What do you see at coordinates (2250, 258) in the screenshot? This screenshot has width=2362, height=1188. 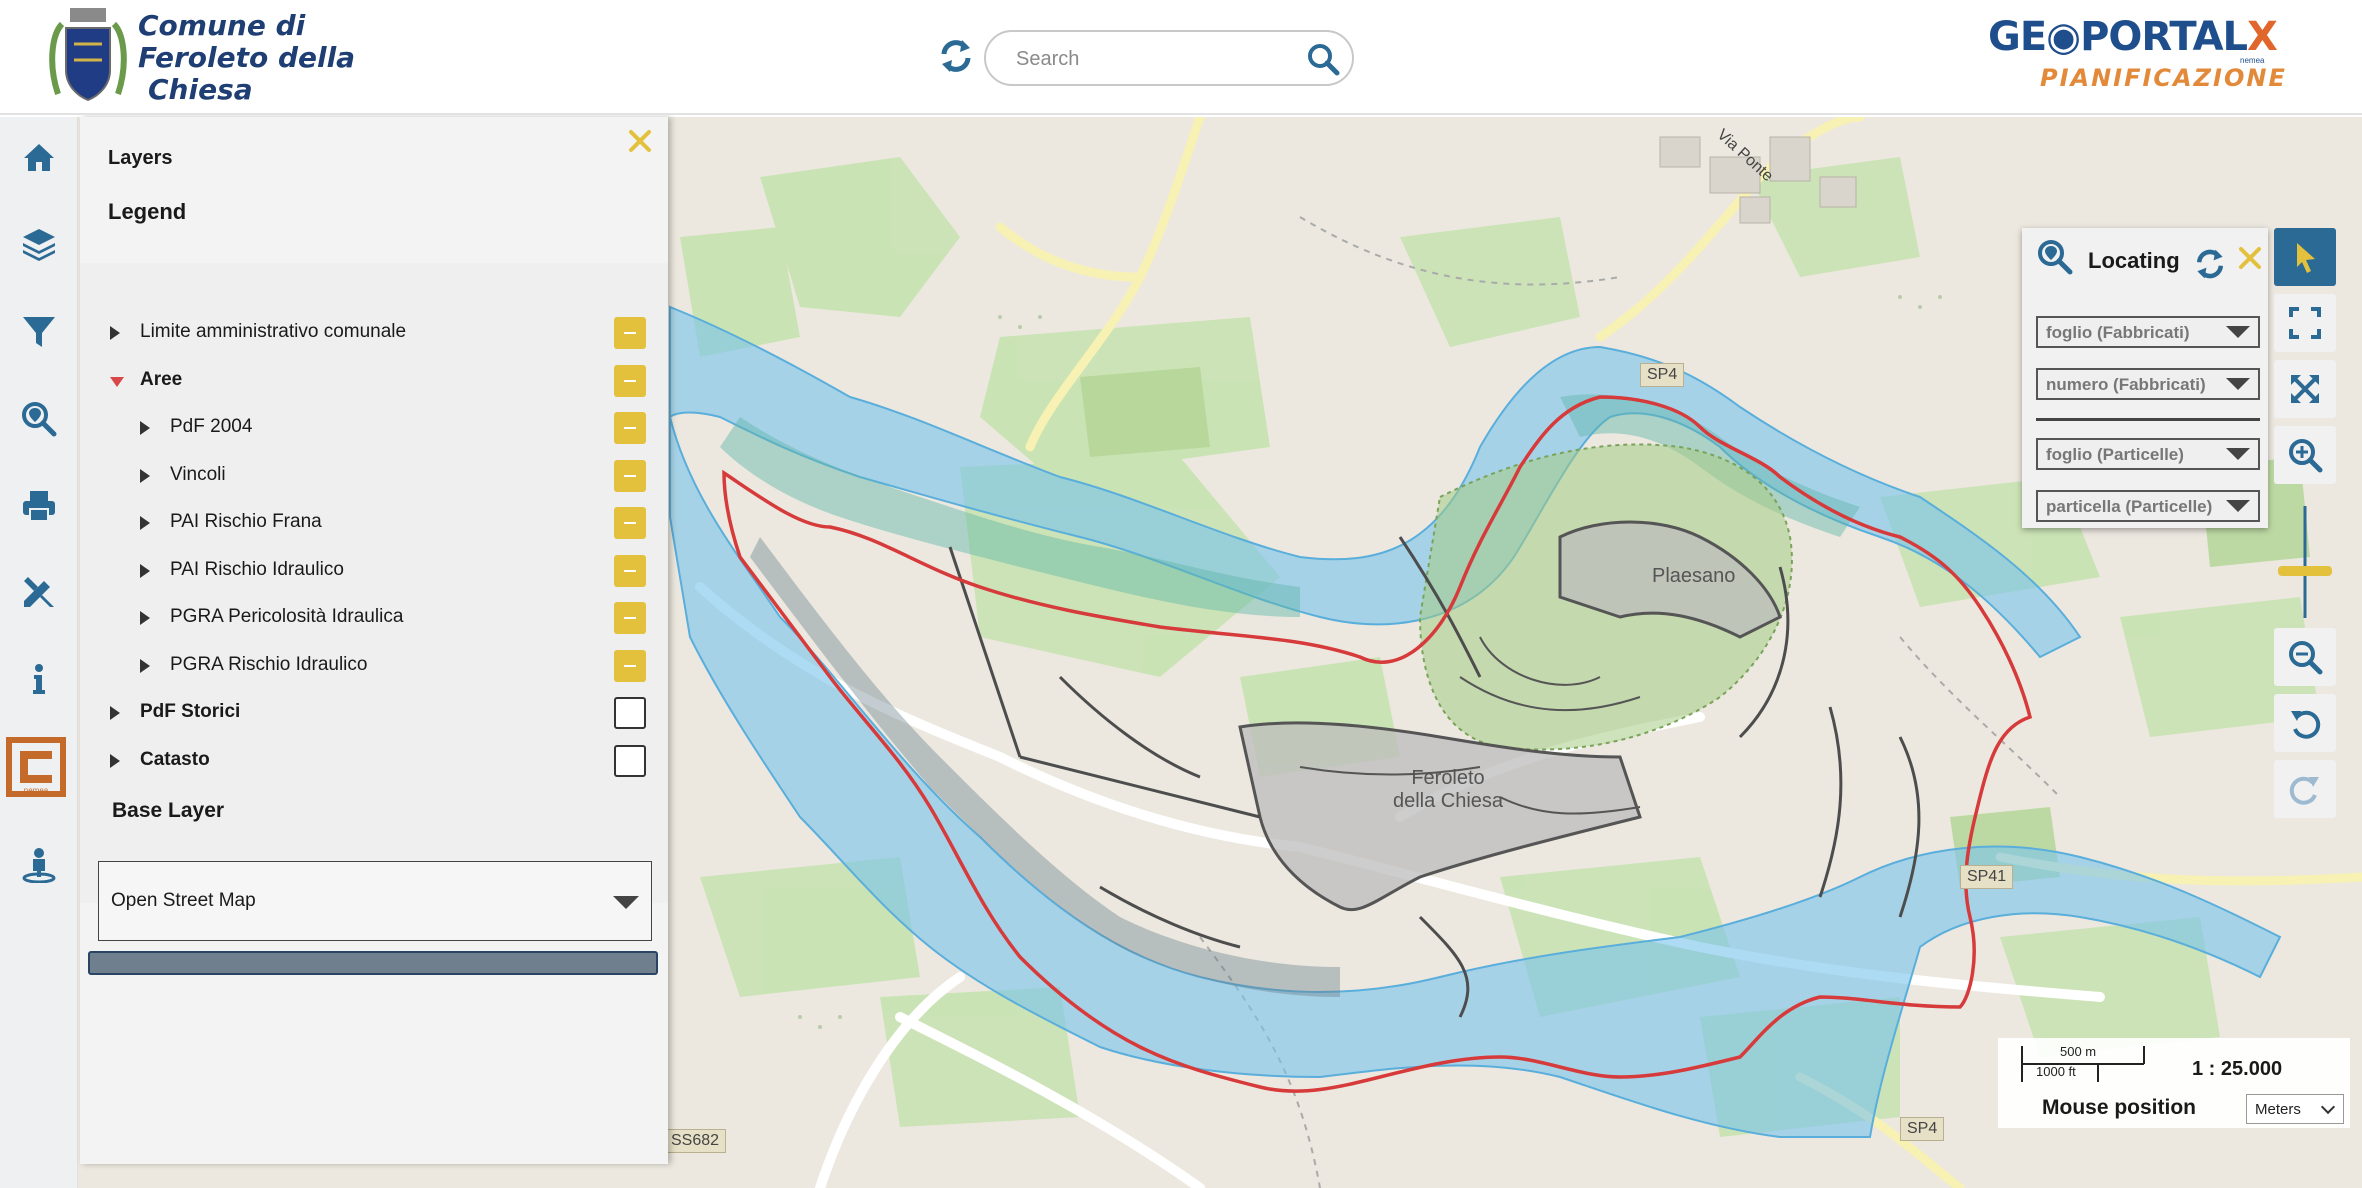 I see `locating-close-icon` at bounding box center [2250, 258].